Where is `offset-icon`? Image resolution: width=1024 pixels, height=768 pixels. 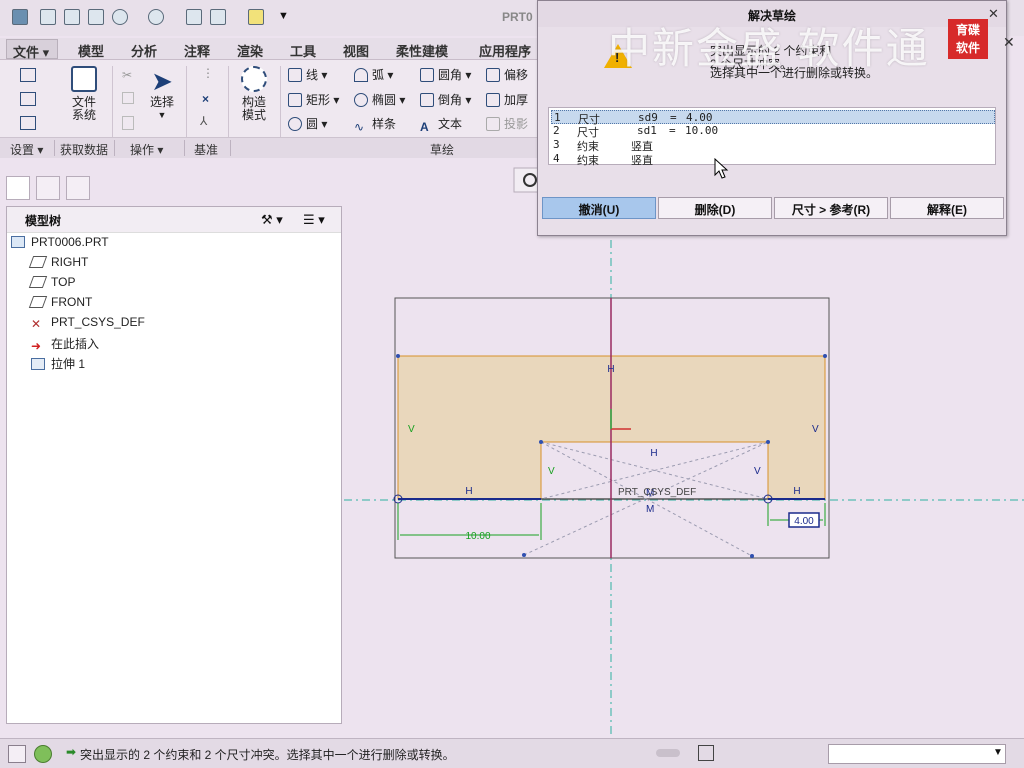 offset-icon is located at coordinates (493, 75).